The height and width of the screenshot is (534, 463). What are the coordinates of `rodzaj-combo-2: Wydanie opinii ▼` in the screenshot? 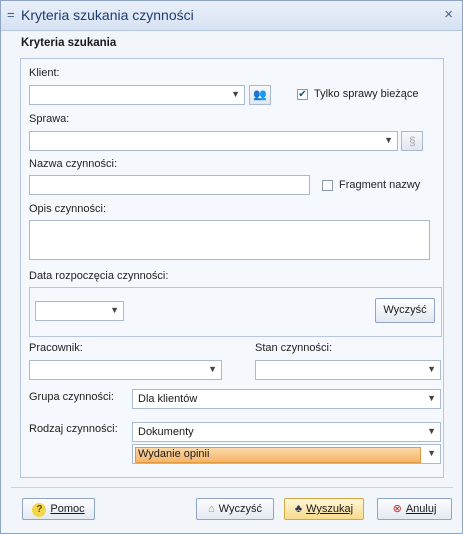 It's located at (286, 454).